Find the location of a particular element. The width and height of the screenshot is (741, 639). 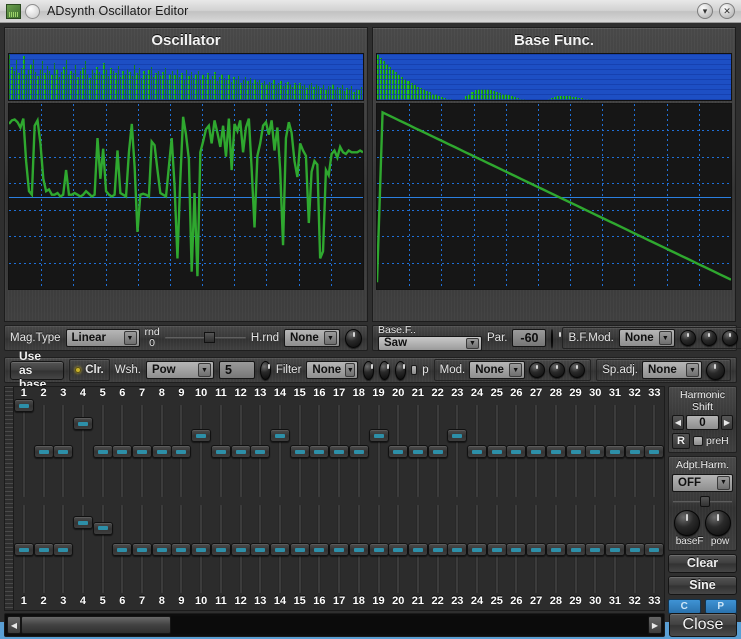

adpt-harm-basef-knob is located at coordinates (687, 523).